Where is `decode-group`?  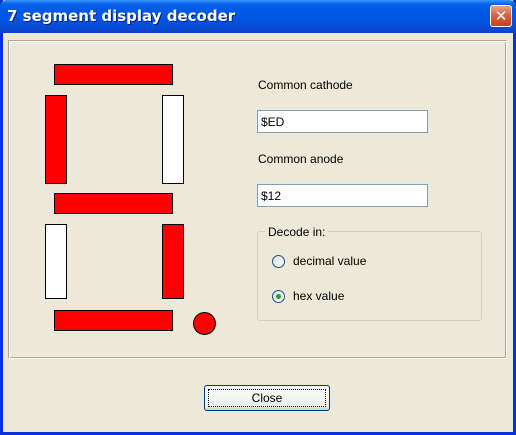 decode-group is located at coordinates (369, 276).